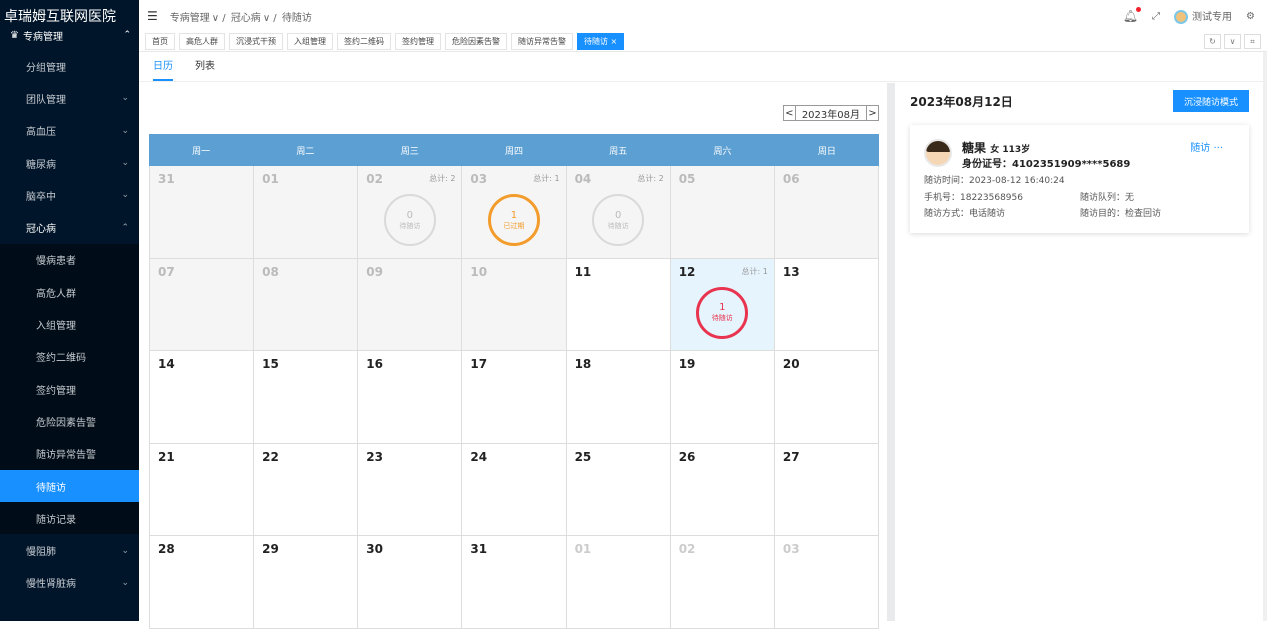 The image size is (1267, 629). I want to click on calendar-day: 06, so click(826, 212).